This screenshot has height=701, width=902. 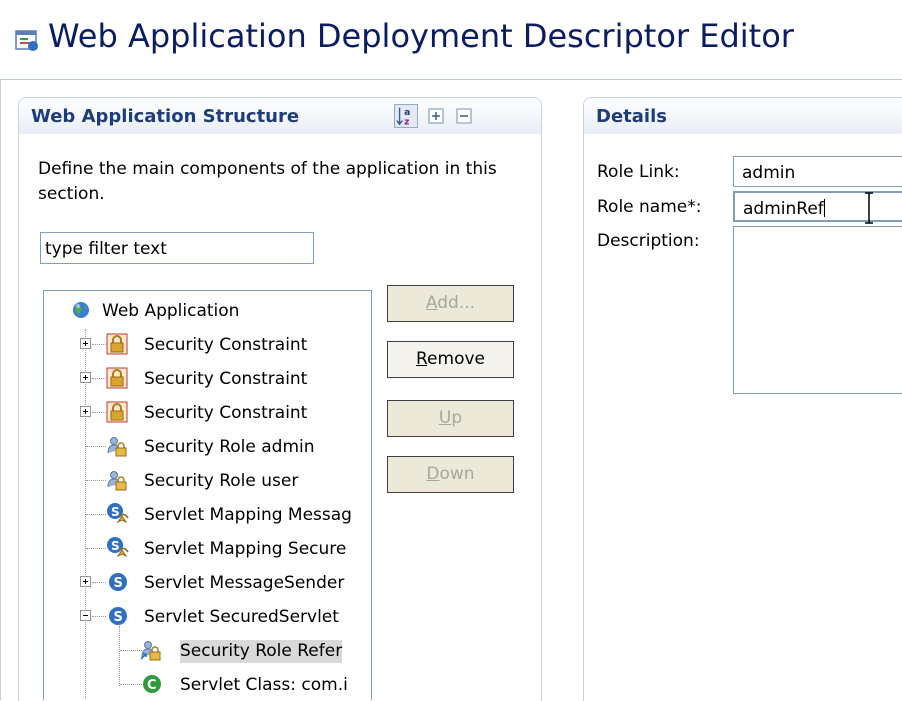 What do you see at coordinates (436, 116) in the screenshot?
I see `expand-all-icon` at bounding box center [436, 116].